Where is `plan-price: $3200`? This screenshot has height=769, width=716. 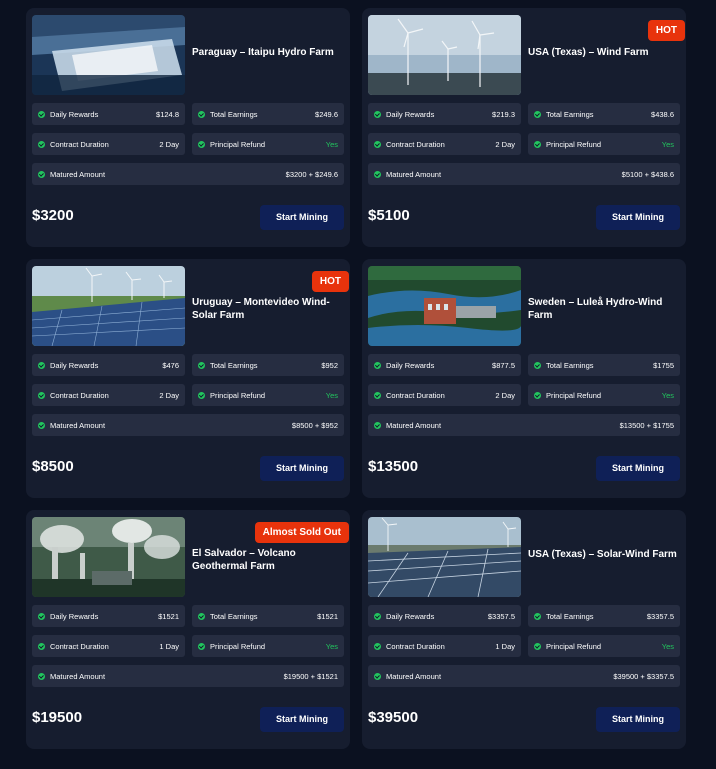
plan-price: $3200 is located at coordinates (53, 215).